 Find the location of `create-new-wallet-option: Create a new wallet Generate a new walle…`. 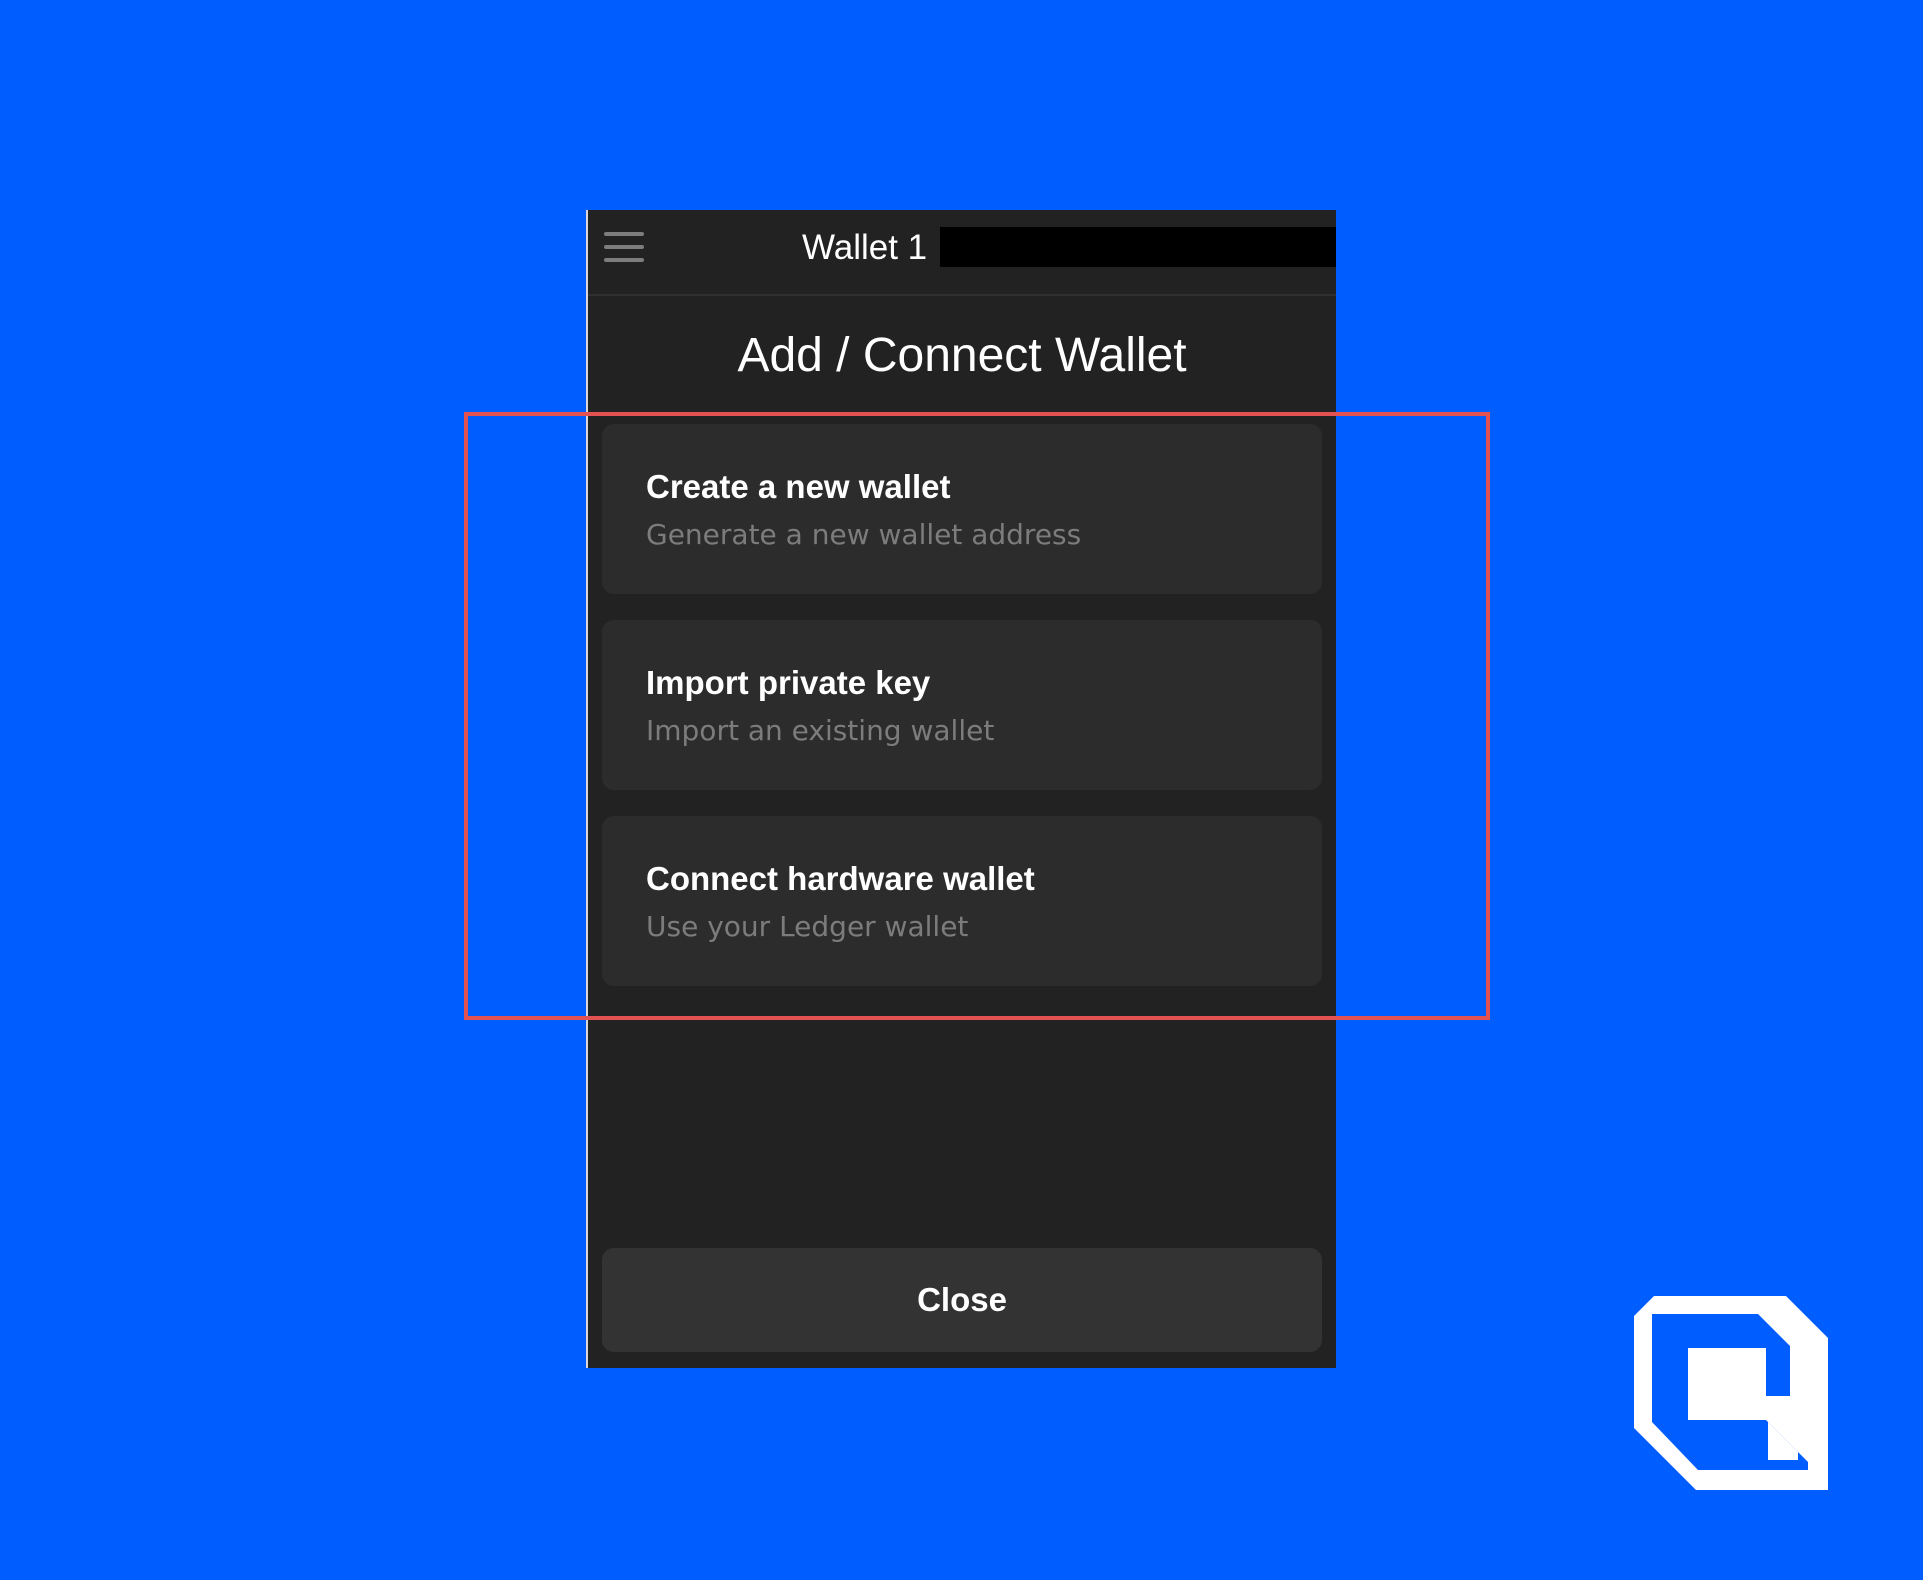

create-new-wallet-option: Create a new wallet Generate a new walle… is located at coordinates (962, 509).